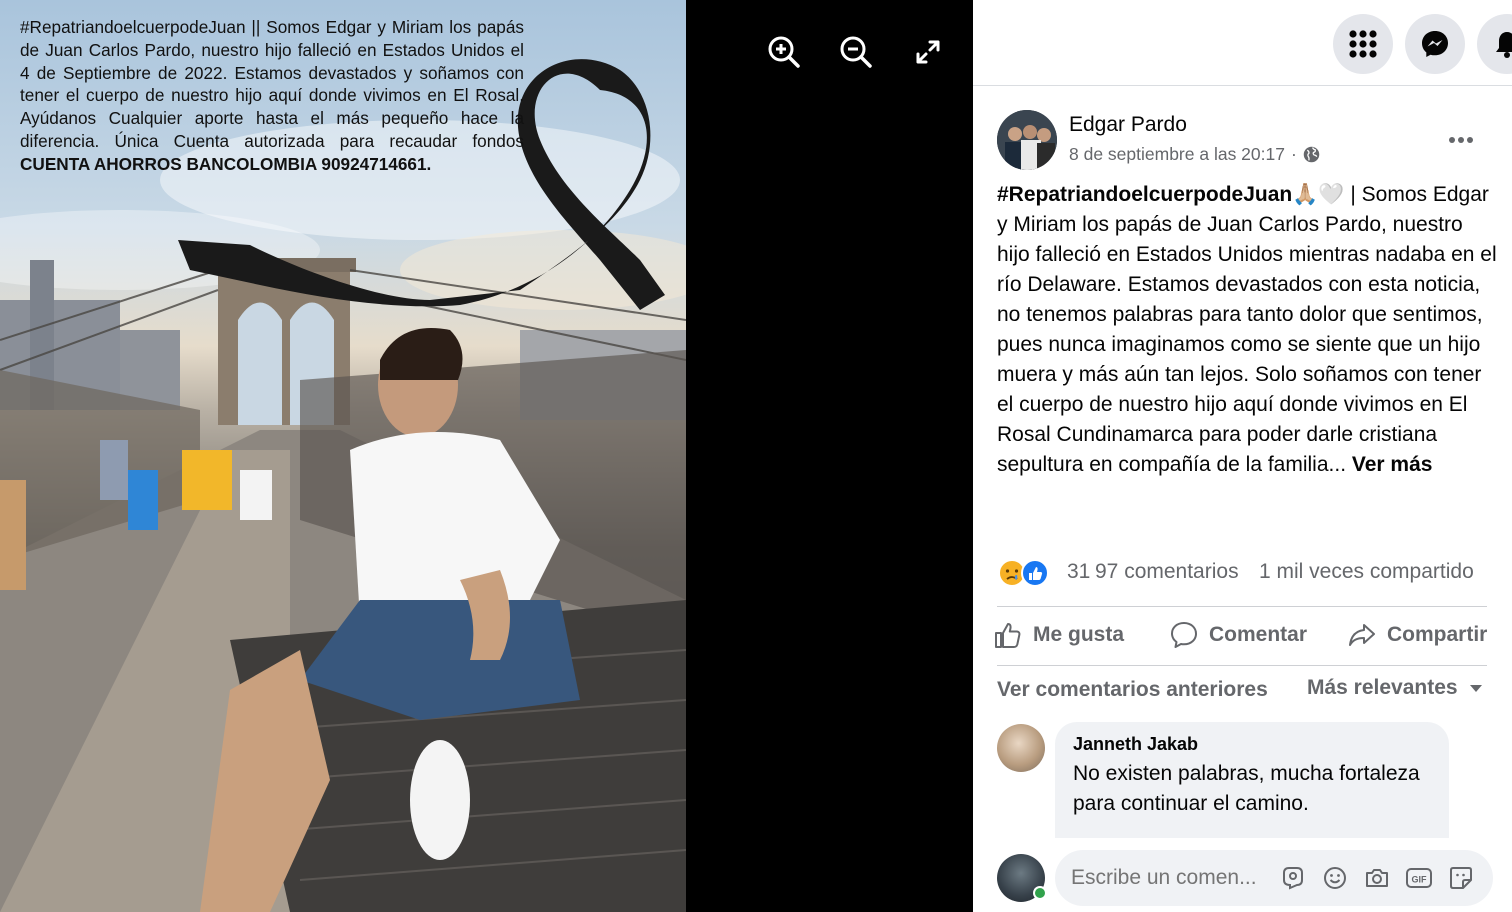 This screenshot has height=912, width=1512. What do you see at coordinates (1311, 154) in the screenshot?
I see `globe-icon` at bounding box center [1311, 154].